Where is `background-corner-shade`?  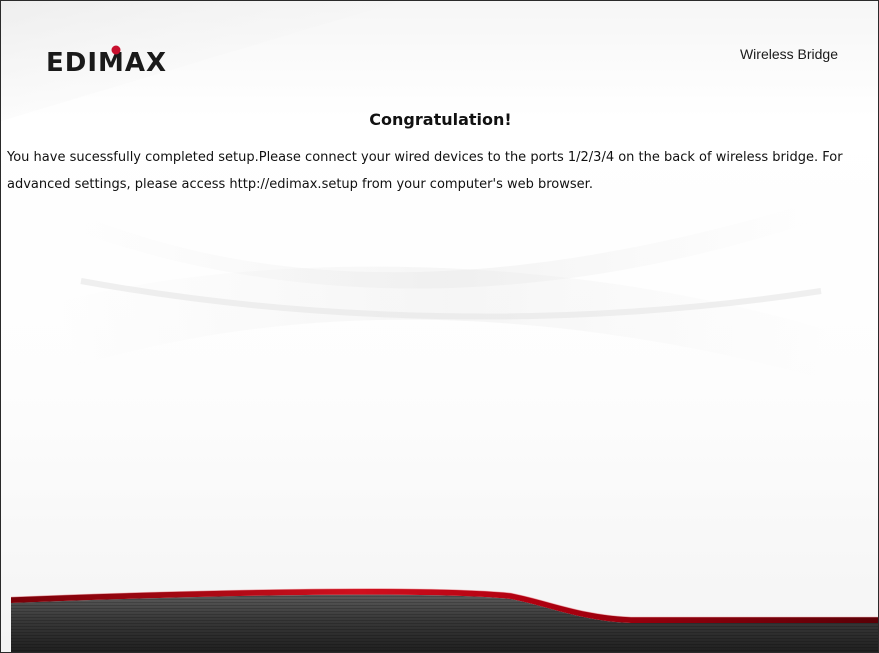 background-corner-shade is located at coordinates (201, 61).